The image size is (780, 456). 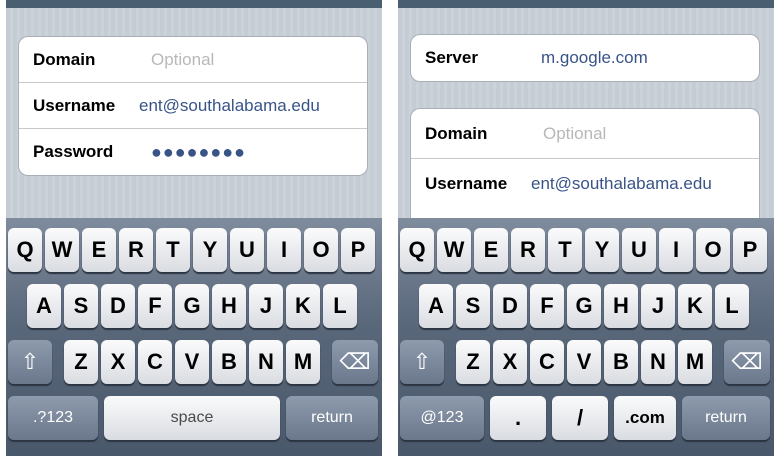 I want to click on slash-key: /, so click(x=580, y=418).